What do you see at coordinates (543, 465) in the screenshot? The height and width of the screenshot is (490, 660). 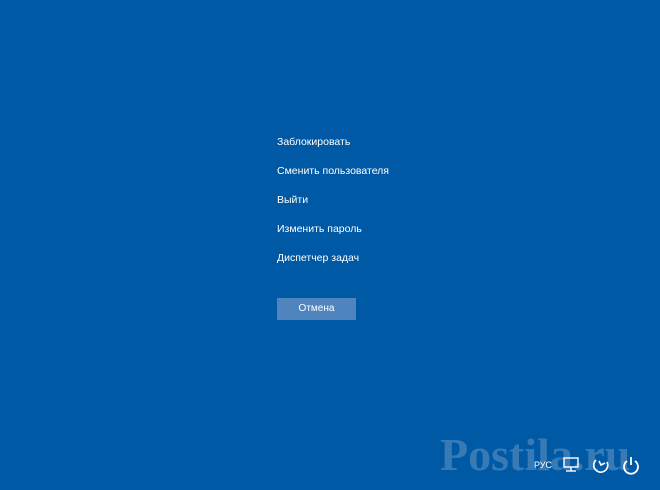 I see `language-indicator: РУС` at bounding box center [543, 465].